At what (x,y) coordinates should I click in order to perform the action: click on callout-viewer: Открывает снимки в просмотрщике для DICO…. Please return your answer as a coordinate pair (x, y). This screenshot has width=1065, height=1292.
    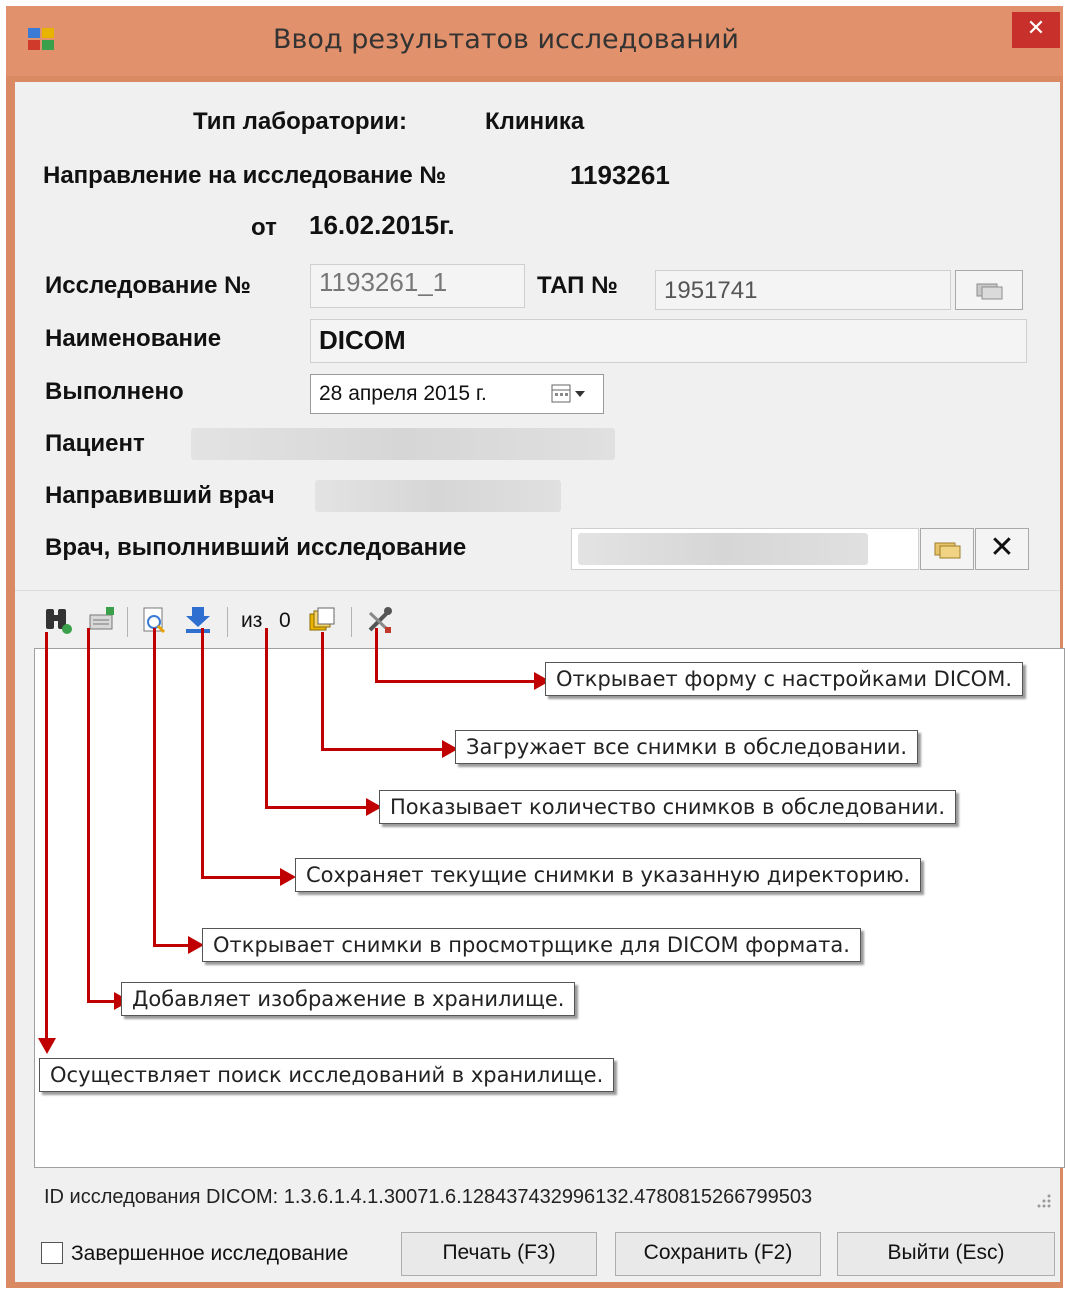
    Looking at the image, I should click on (531, 945).